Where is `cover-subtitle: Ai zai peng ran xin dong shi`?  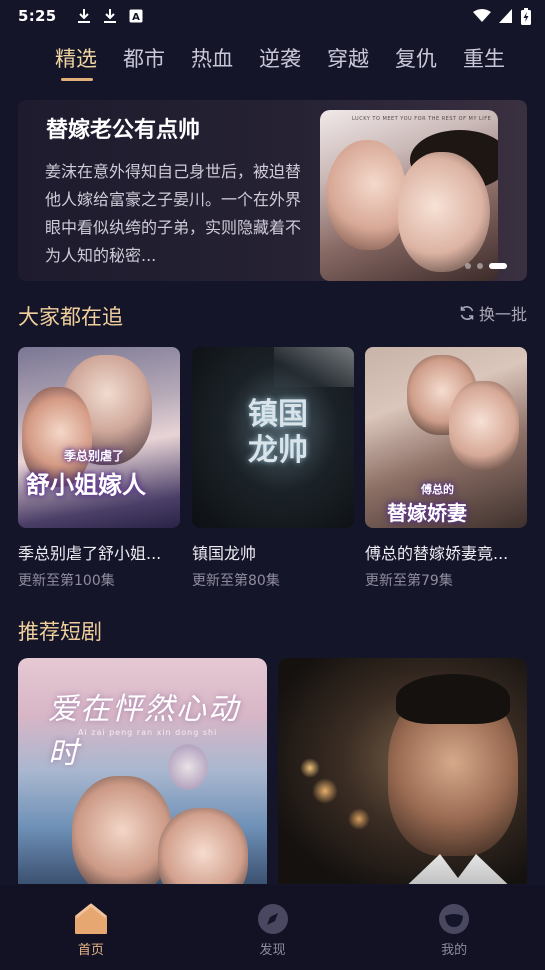
cover-subtitle: Ai zai peng ran xin dong shi is located at coordinates (148, 732).